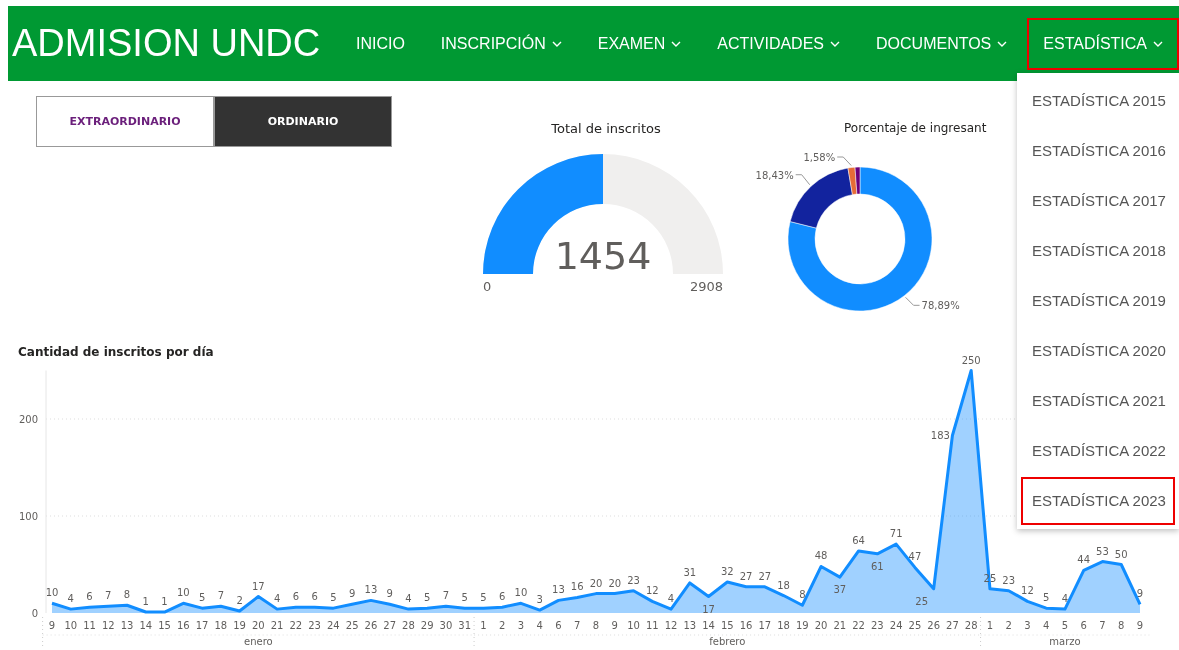 This screenshot has width=1179, height=650. I want to click on menu-item: ESTADÍSTICA 2017, so click(1098, 201).